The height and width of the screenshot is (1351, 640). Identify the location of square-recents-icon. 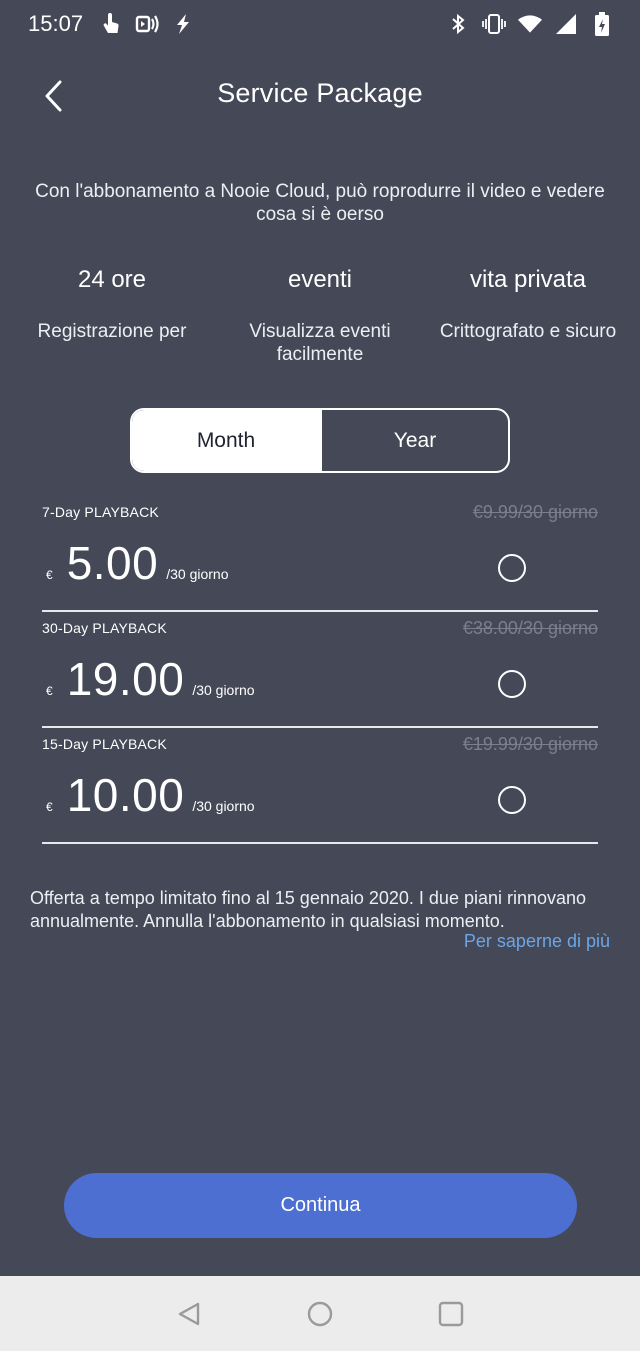
(451, 1314).